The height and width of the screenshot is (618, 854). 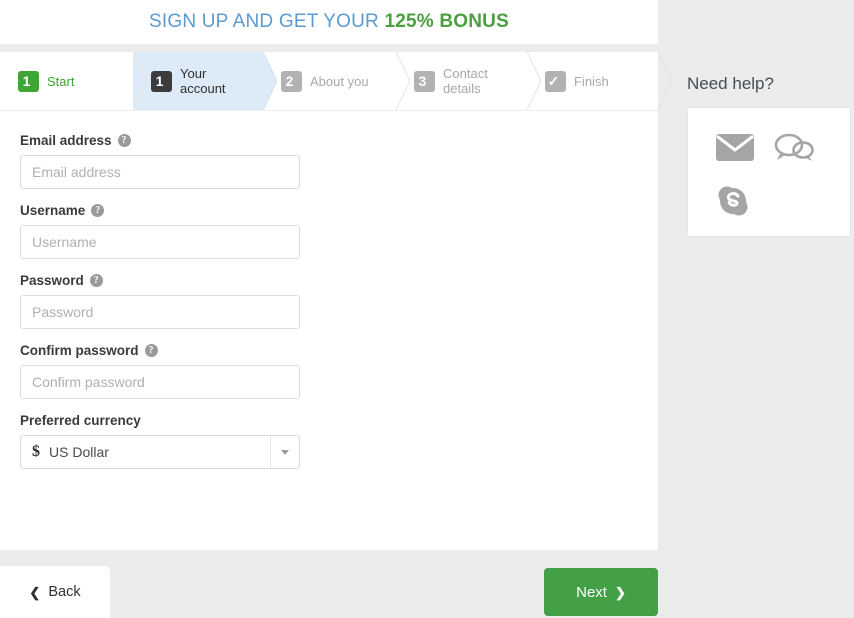 I want to click on step-label-finish-line1: Finish, so click(x=591, y=81).